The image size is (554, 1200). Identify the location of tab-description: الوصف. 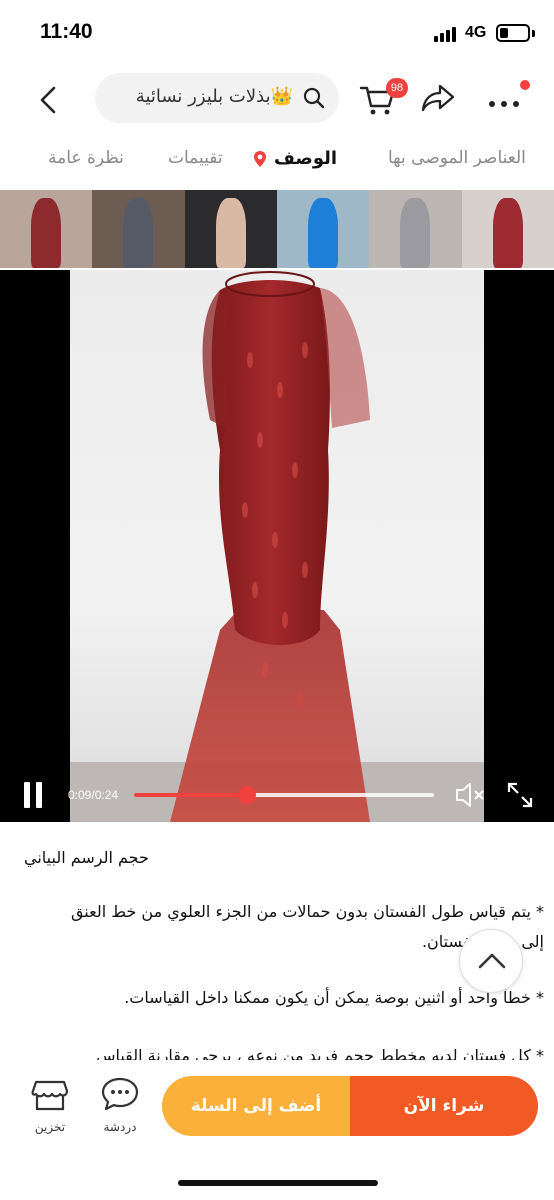
(305, 158).